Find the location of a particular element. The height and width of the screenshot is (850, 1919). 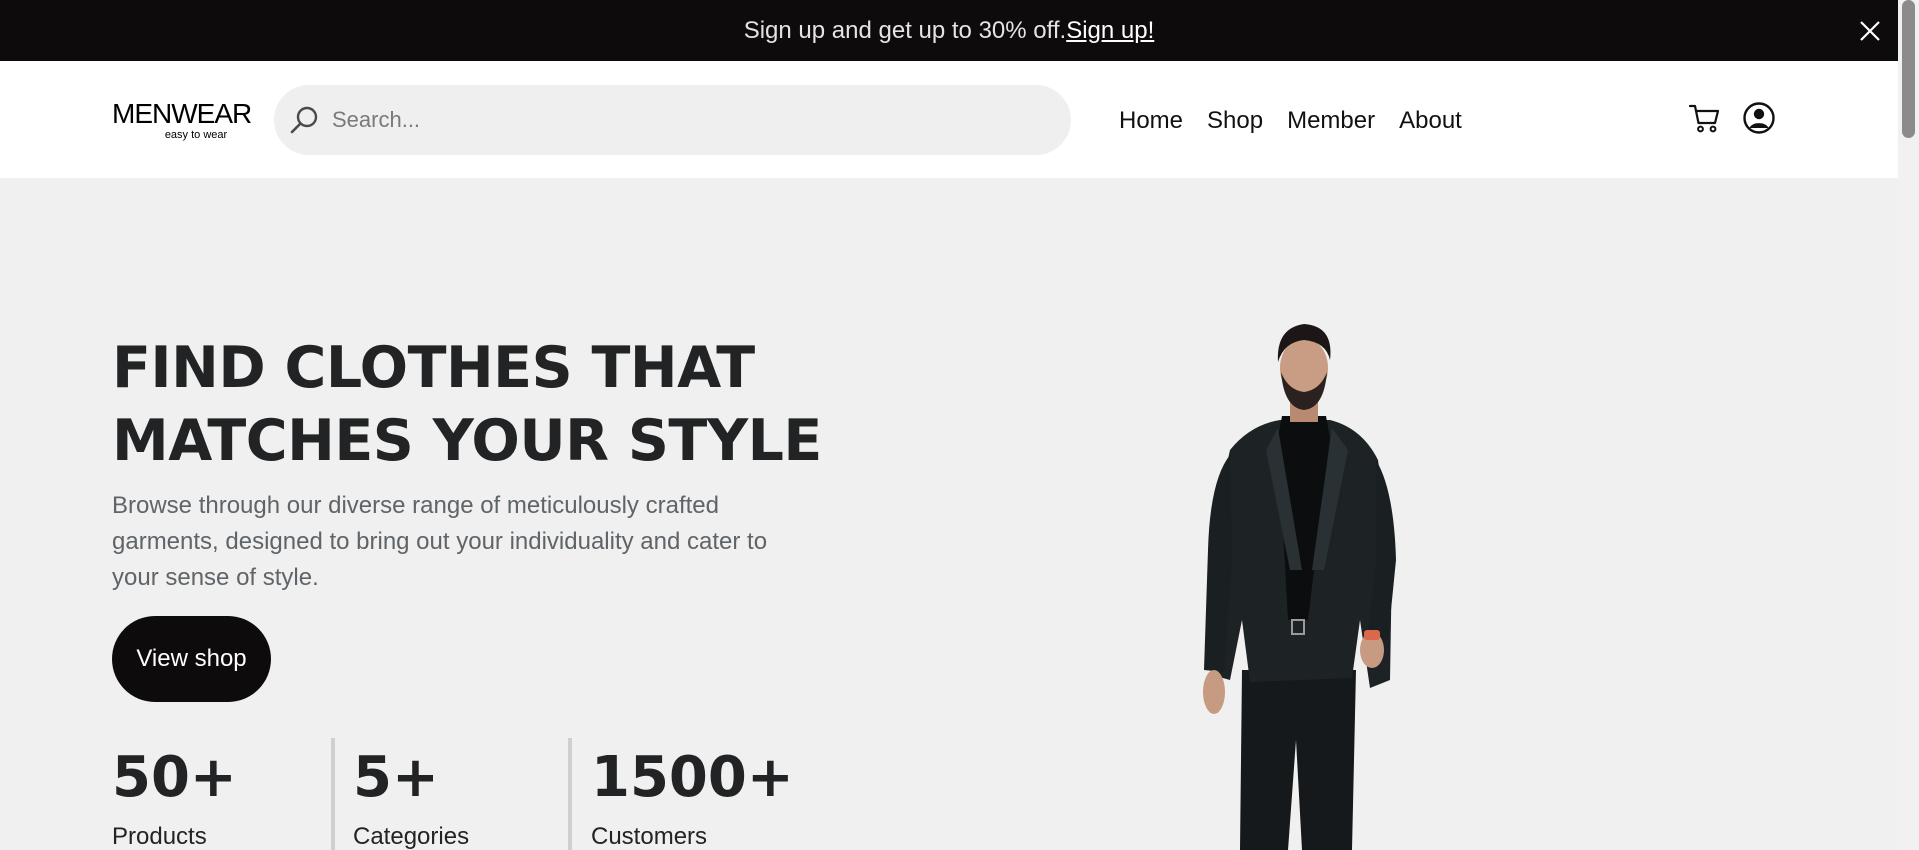

search-icon is located at coordinates (305, 120).